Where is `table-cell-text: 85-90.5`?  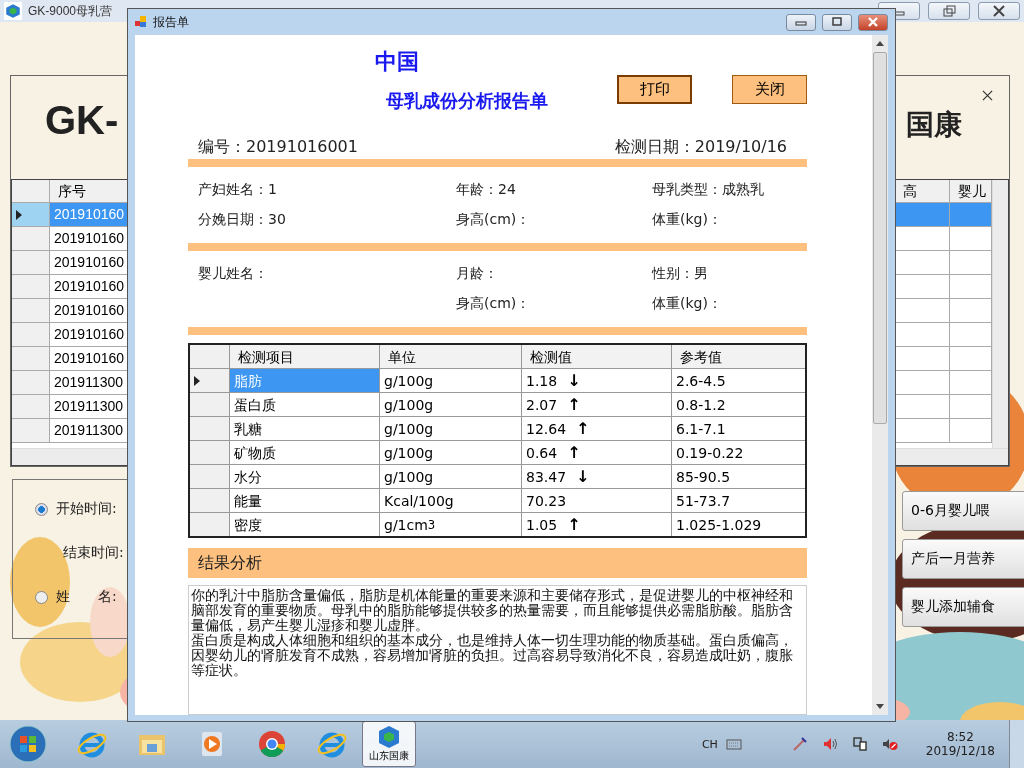 table-cell-text: 85-90.5 is located at coordinates (703, 477).